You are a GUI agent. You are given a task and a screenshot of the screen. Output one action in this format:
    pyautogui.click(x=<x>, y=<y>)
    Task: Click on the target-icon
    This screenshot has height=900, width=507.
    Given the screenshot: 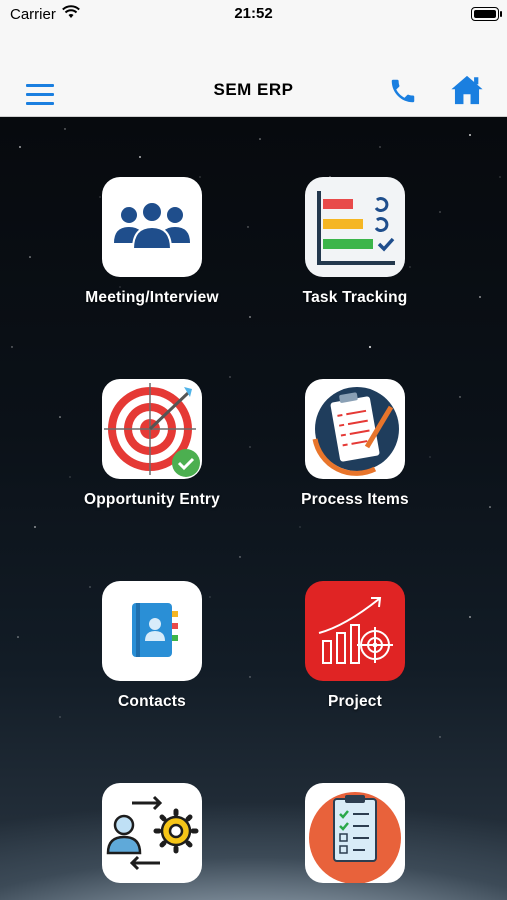 What is the action you would take?
    pyautogui.click(x=152, y=429)
    